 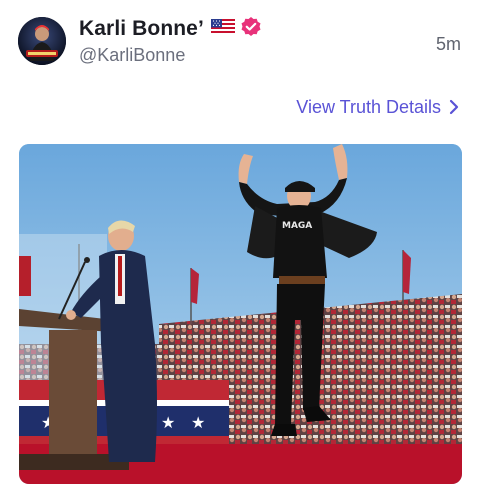 What do you see at coordinates (25, 276) in the screenshot?
I see `flag-left-edge` at bounding box center [25, 276].